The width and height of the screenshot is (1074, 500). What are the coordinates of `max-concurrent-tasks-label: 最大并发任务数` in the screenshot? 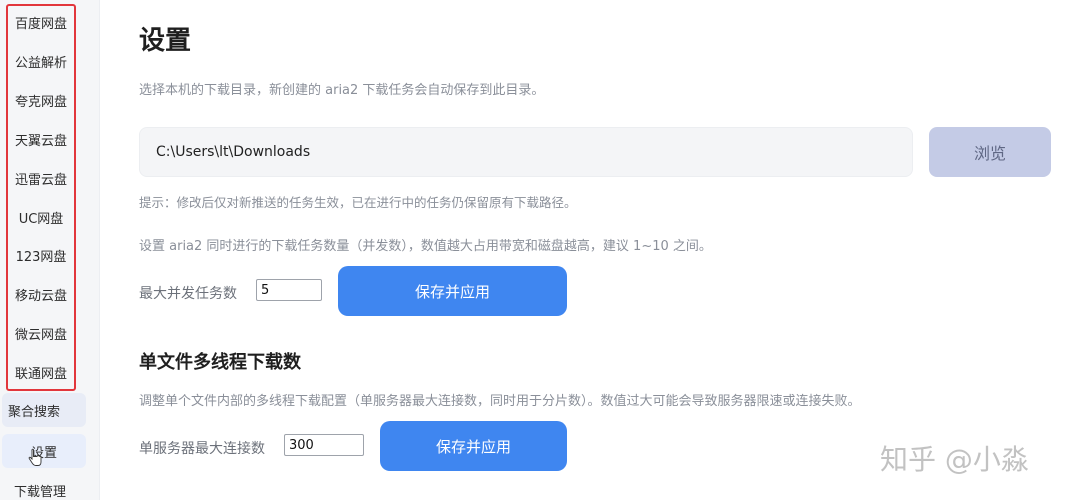 It's located at (188, 294).